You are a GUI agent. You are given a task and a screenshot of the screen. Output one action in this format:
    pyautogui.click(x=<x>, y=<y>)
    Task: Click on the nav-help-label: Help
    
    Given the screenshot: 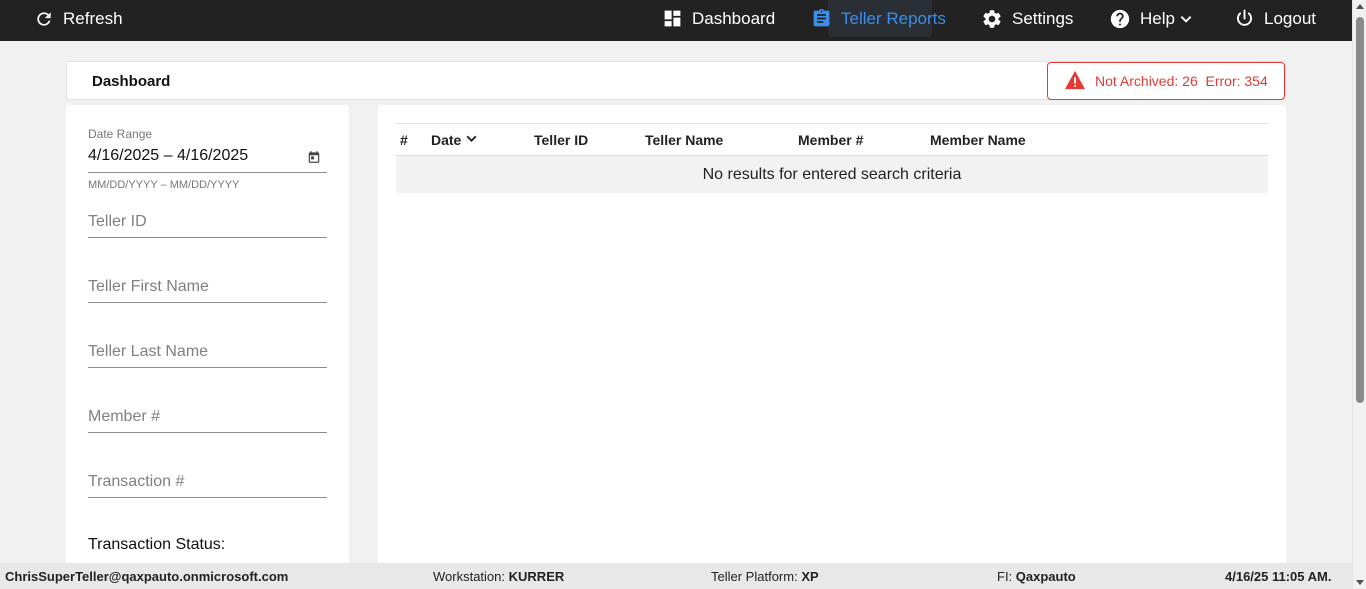 What is the action you would take?
    pyautogui.click(x=1157, y=18)
    